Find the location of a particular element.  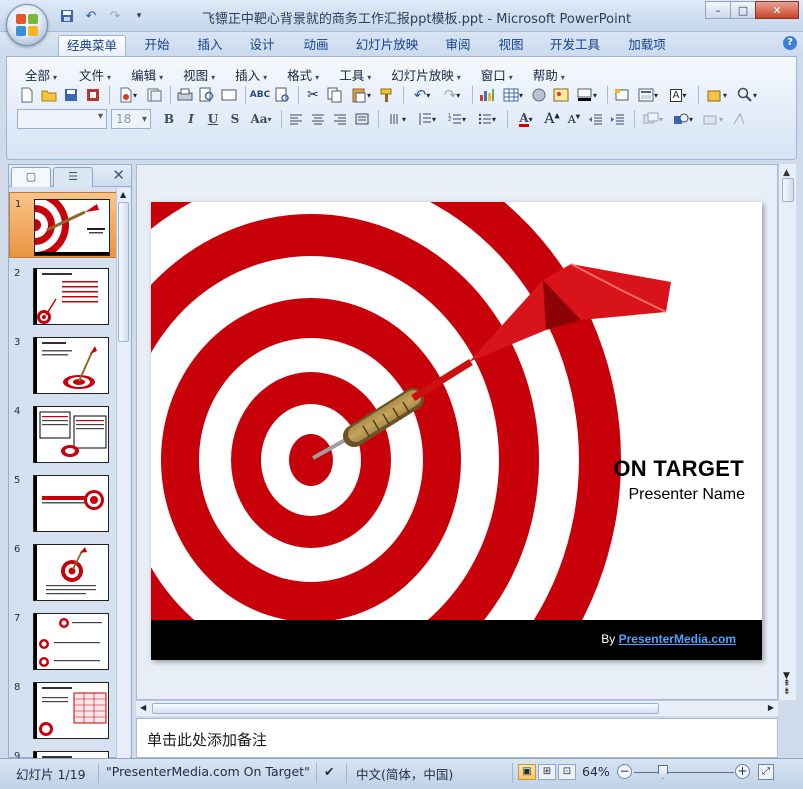

italic-button: I is located at coordinates (191, 119).